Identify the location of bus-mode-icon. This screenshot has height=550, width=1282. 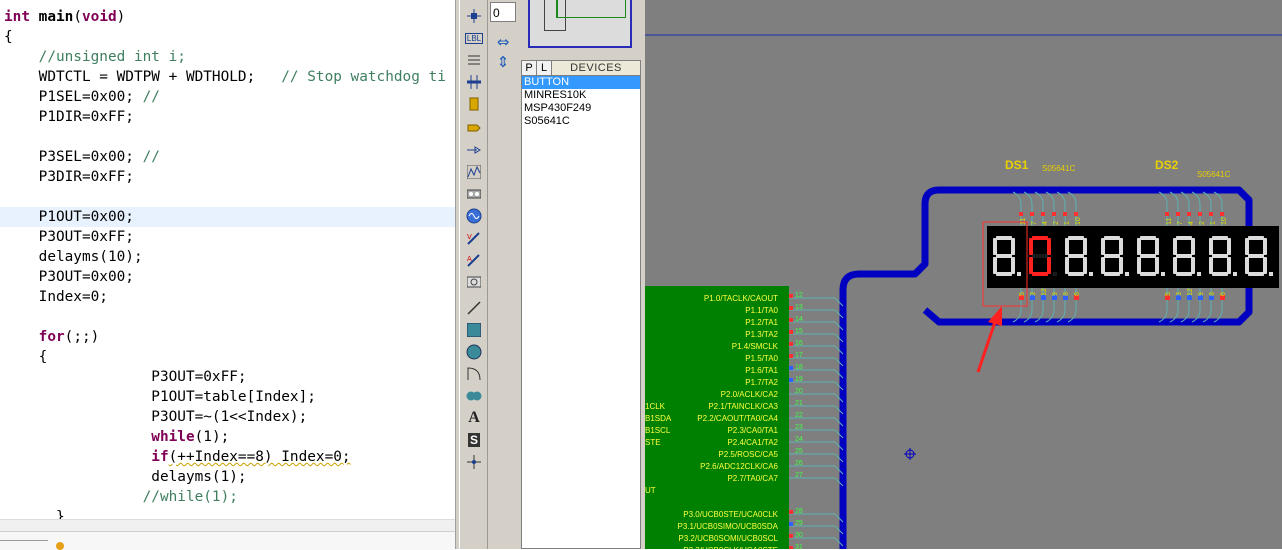
(474, 82).